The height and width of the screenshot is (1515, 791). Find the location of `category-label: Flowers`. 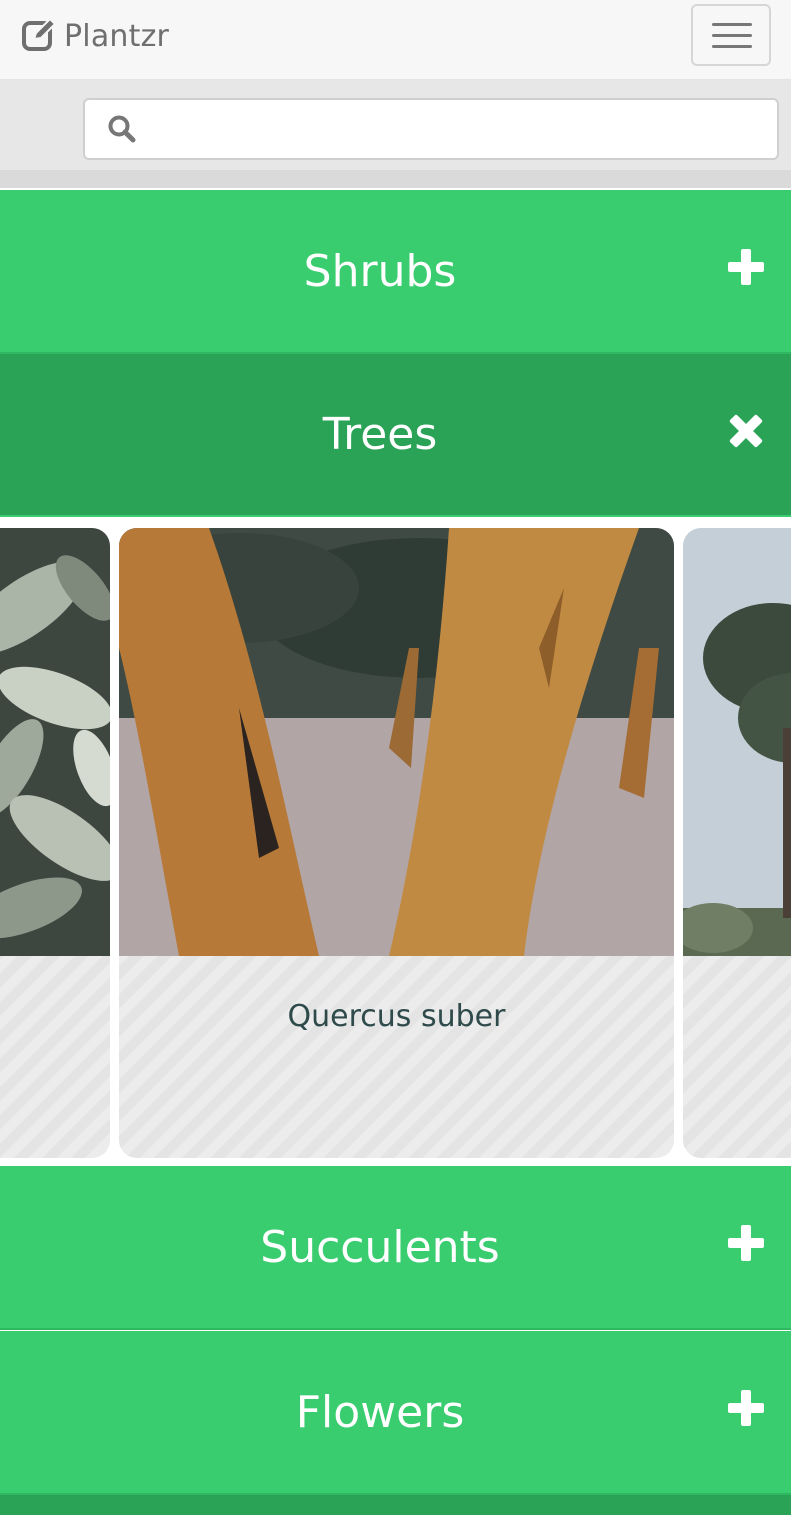

category-label: Flowers is located at coordinates (380, 1412).